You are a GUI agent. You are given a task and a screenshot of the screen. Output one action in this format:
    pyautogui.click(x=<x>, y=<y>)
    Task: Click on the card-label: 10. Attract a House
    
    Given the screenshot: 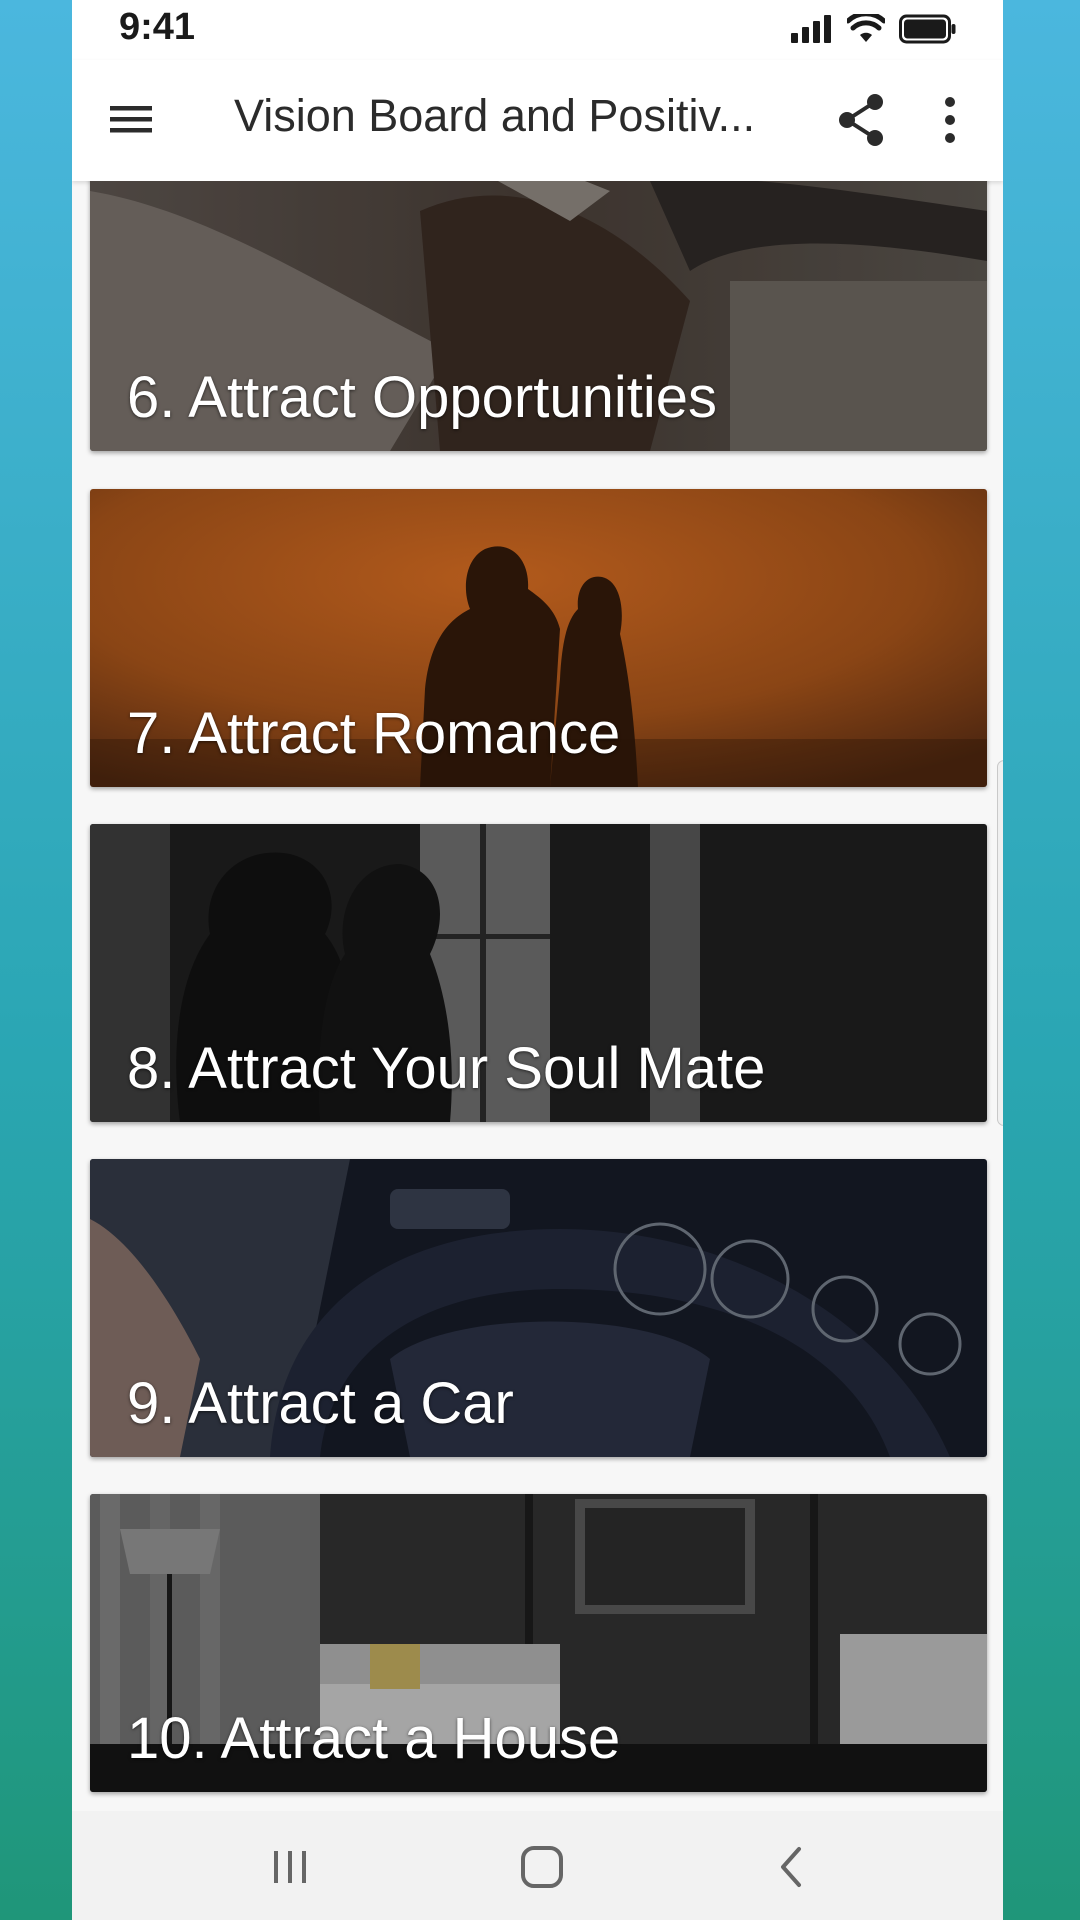 What is the action you would take?
    pyautogui.click(x=374, y=1738)
    